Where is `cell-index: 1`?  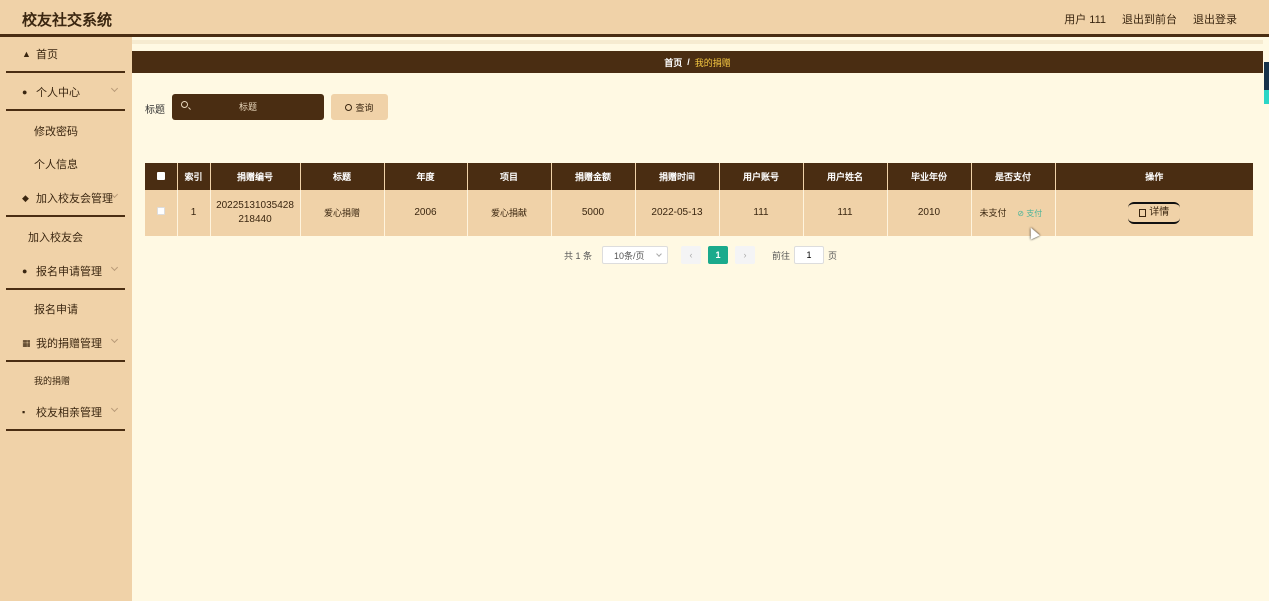 cell-index: 1 is located at coordinates (194, 213).